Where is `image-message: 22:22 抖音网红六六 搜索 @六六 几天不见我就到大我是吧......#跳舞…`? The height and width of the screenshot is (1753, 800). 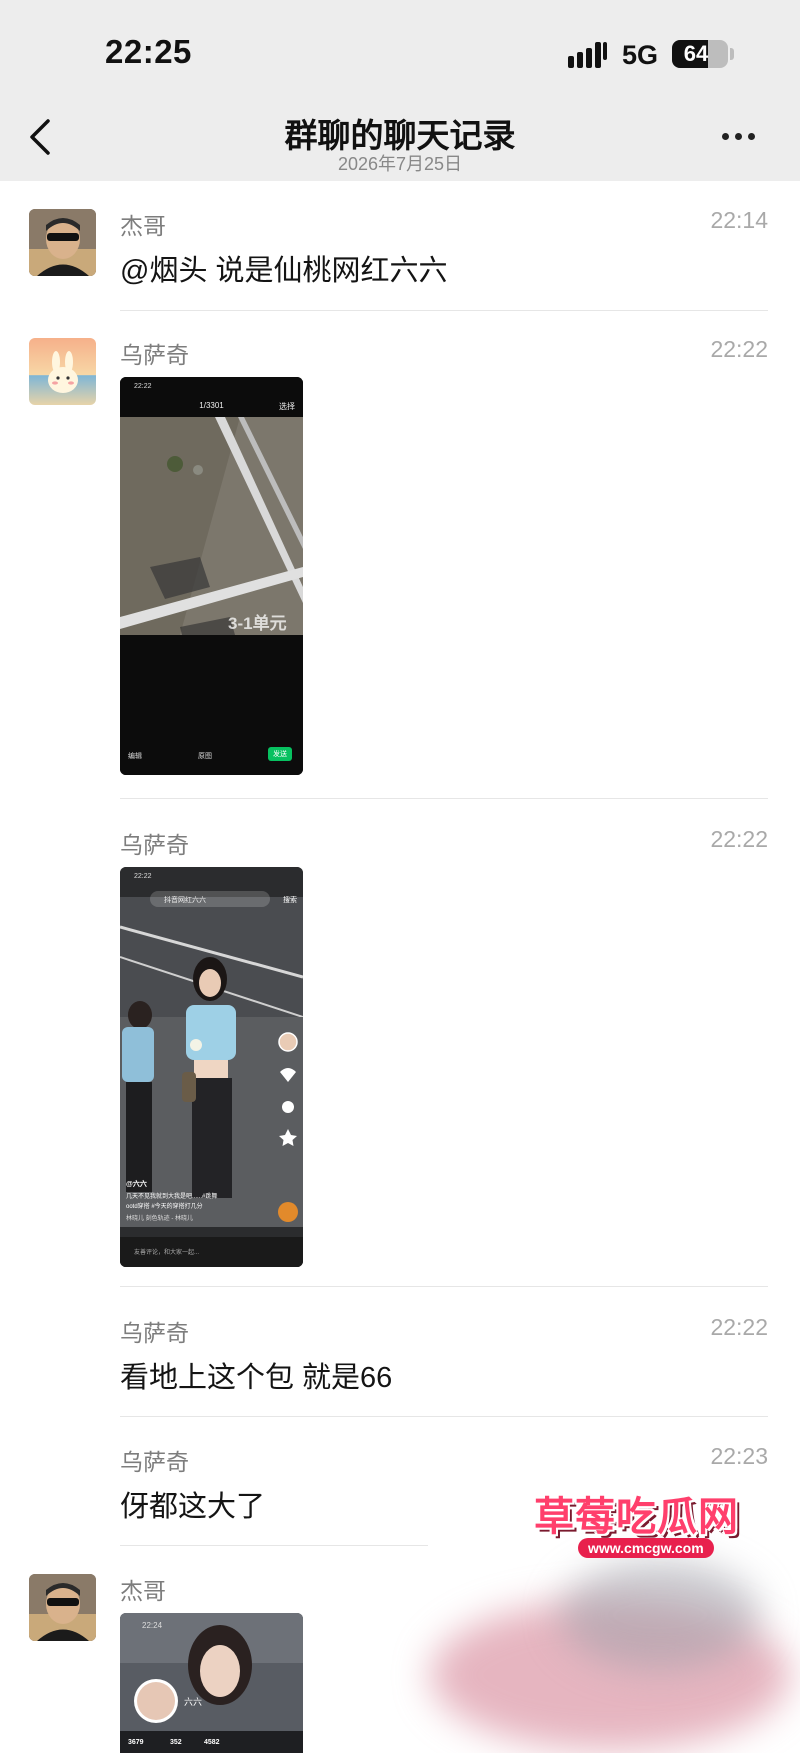
image-message: 22:22 抖音网红六六 搜索 @六六 几天不见我就到大我是吧......#跳舞… is located at coordinates (211, 1067).